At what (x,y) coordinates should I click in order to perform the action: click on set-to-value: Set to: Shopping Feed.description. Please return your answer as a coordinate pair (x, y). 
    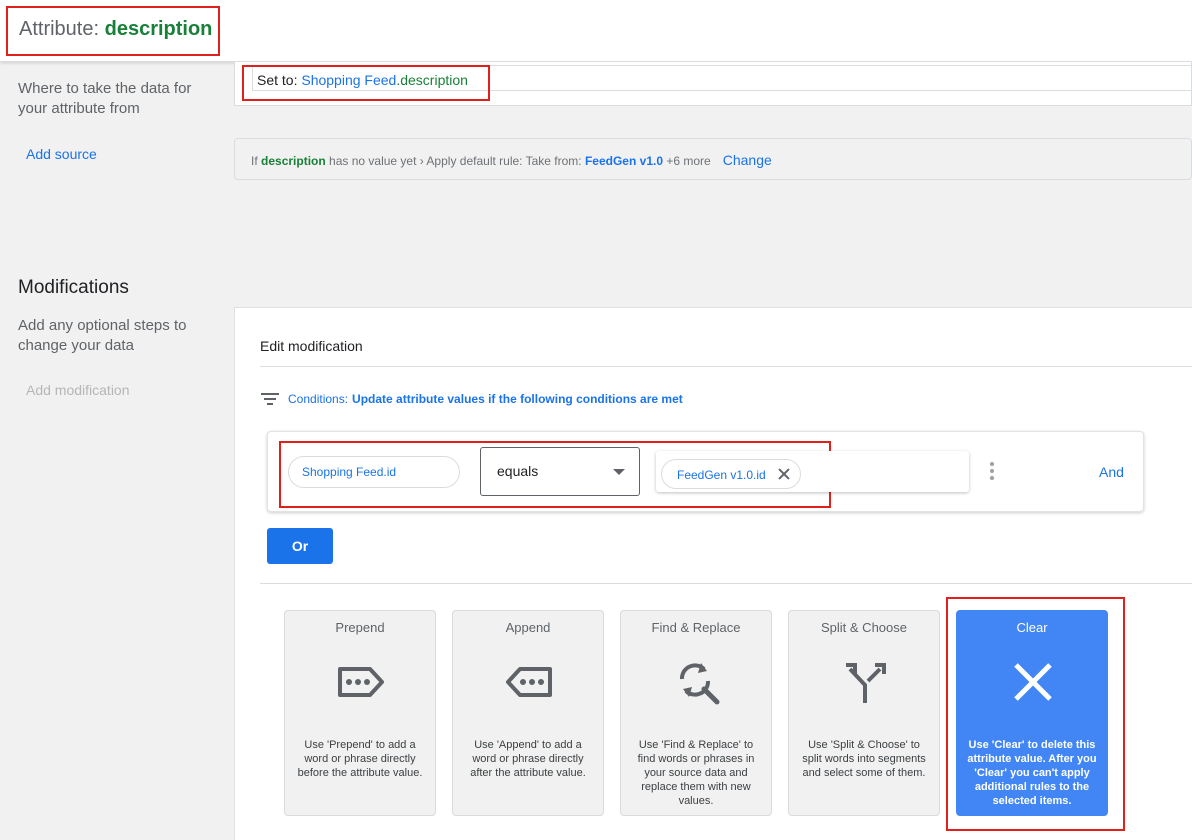
    Looking at the image, I should click on (366, 83).